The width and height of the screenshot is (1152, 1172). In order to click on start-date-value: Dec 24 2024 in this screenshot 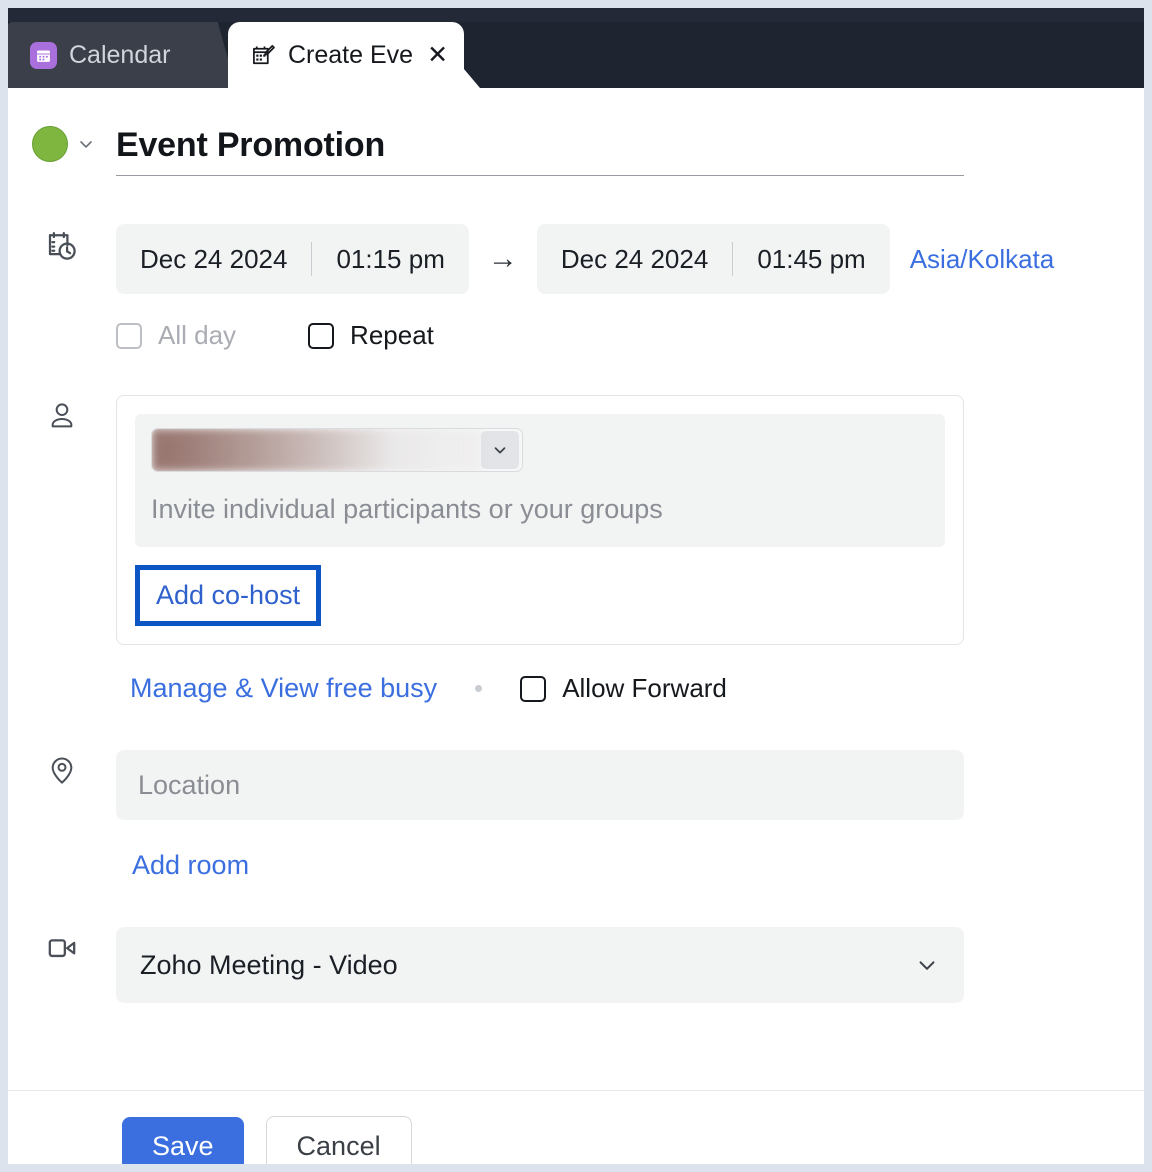, I will do `click(213, 259)`.